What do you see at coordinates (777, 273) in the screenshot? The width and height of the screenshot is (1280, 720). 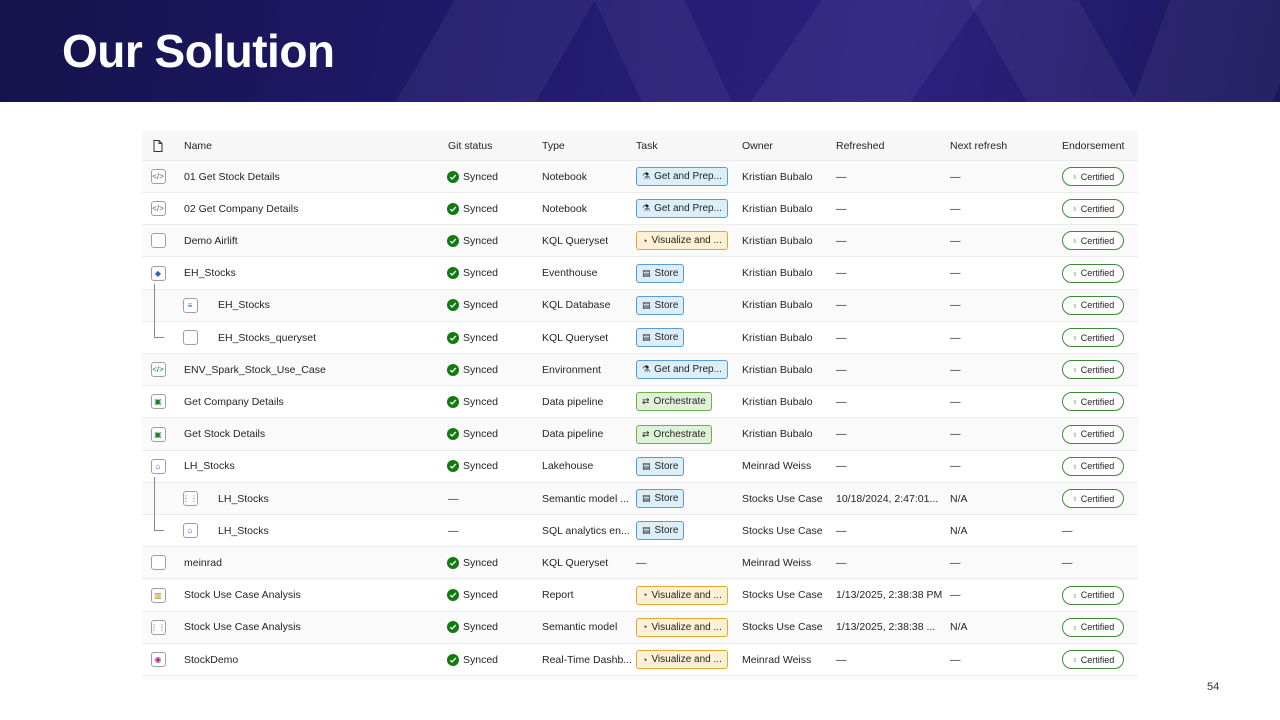 I see `owner: Kristian Bubalo` at bounding box center [777, 273].